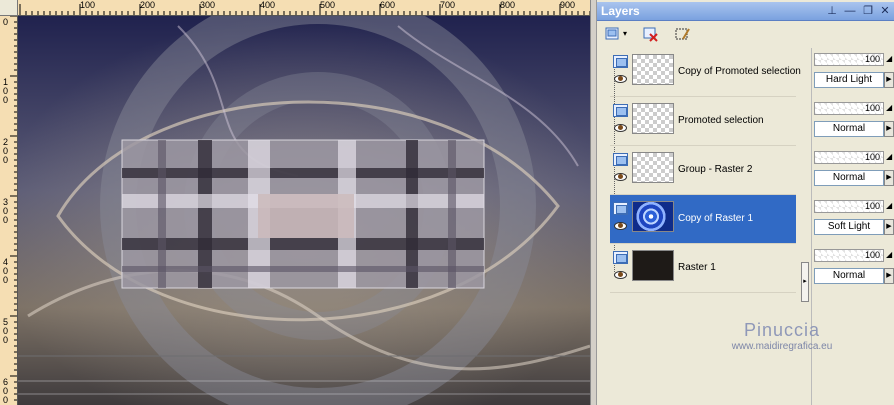  Describe the element at coordinates (715, 169) in the screenshot. I see `layer-name: Group - Raster 2` at that location.